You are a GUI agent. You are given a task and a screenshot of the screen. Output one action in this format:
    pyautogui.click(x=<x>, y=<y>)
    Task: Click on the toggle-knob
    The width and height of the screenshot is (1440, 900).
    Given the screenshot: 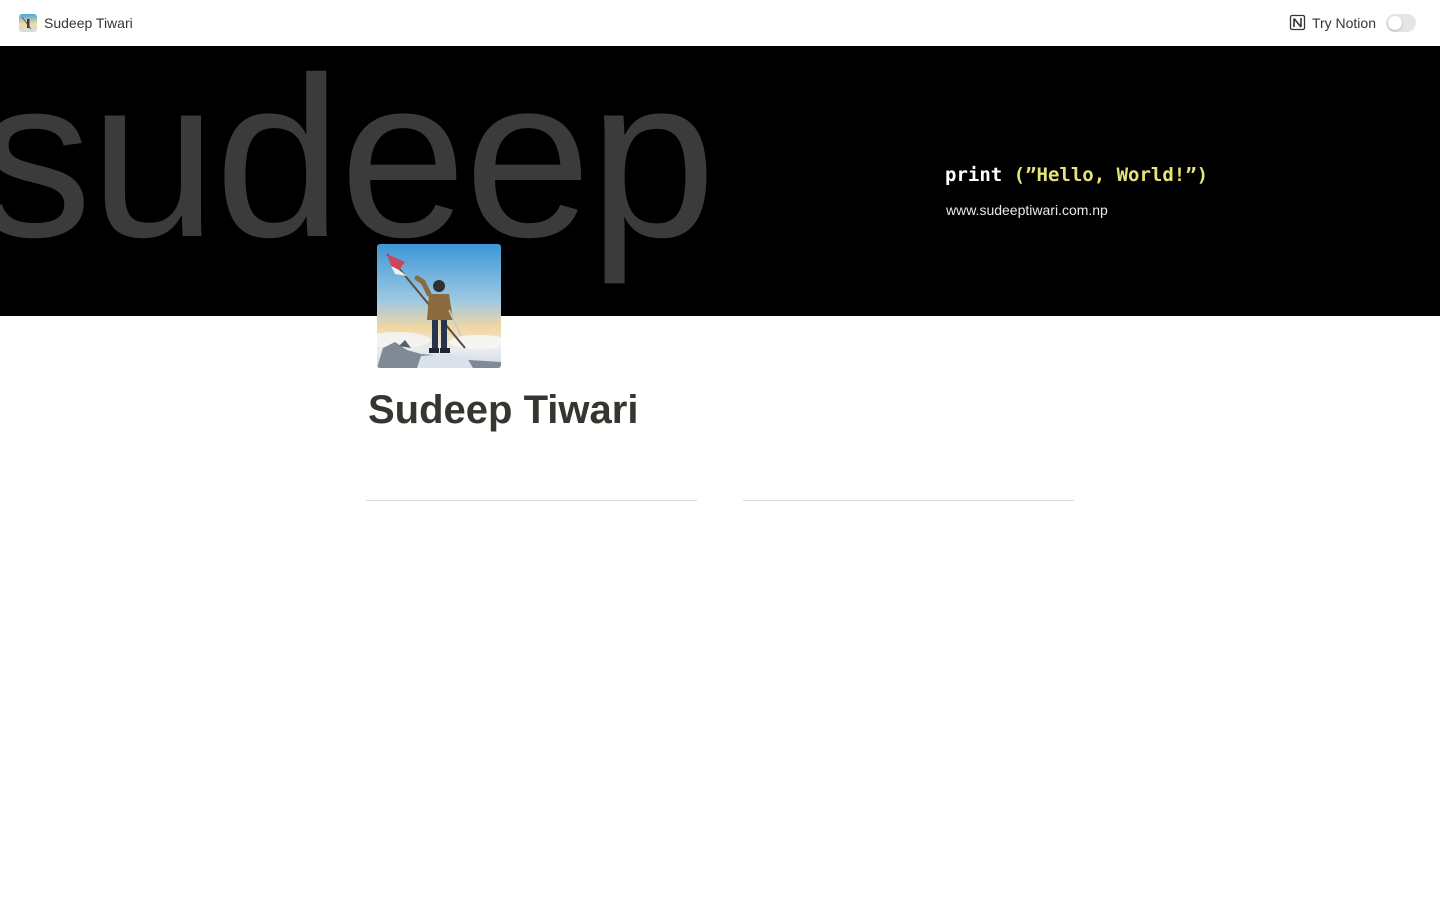 What is the action you would take?
    pyautogui.click(x=1395, y=22)
    